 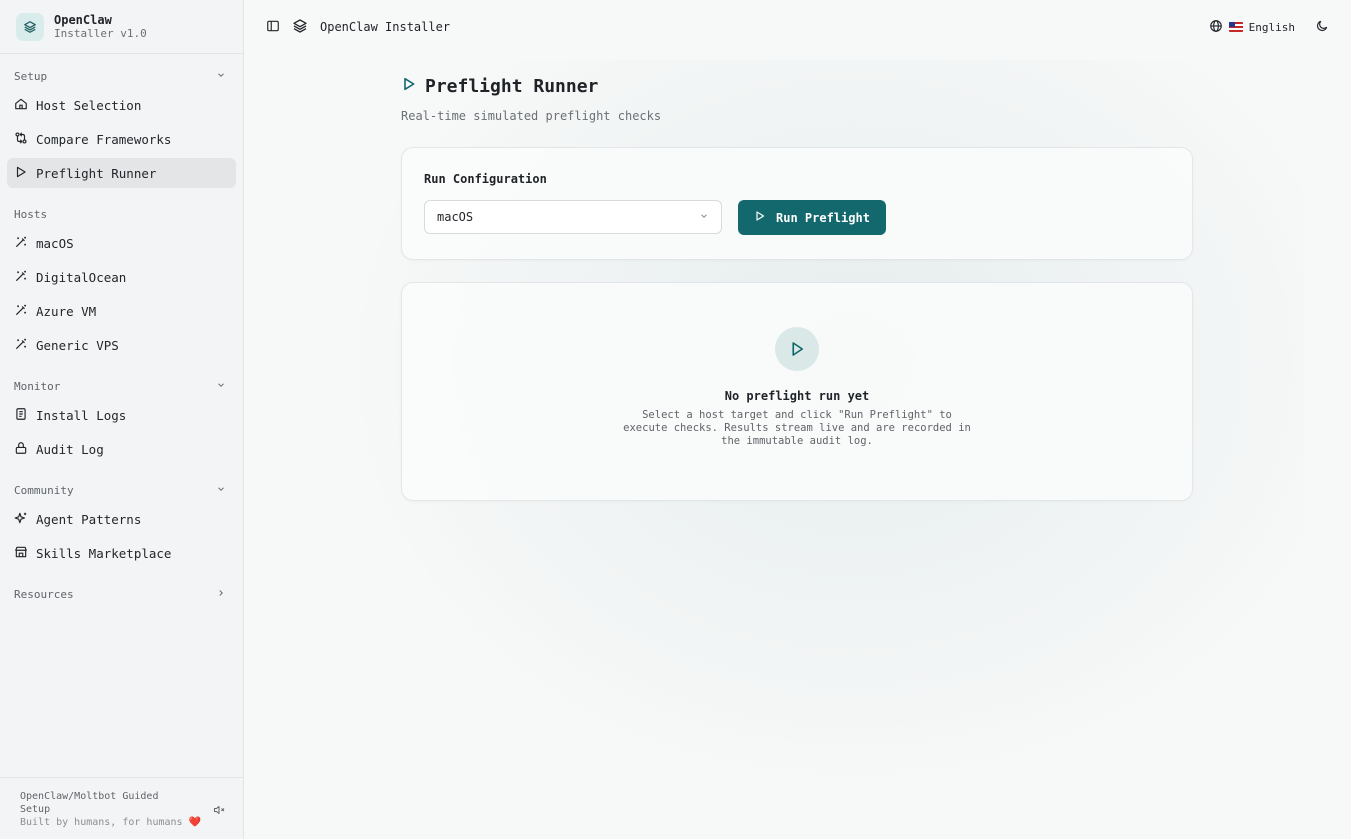 I want to click on sidebar-item-compare-frameworks: Compare Frameworks, so click(x=121, y=139).